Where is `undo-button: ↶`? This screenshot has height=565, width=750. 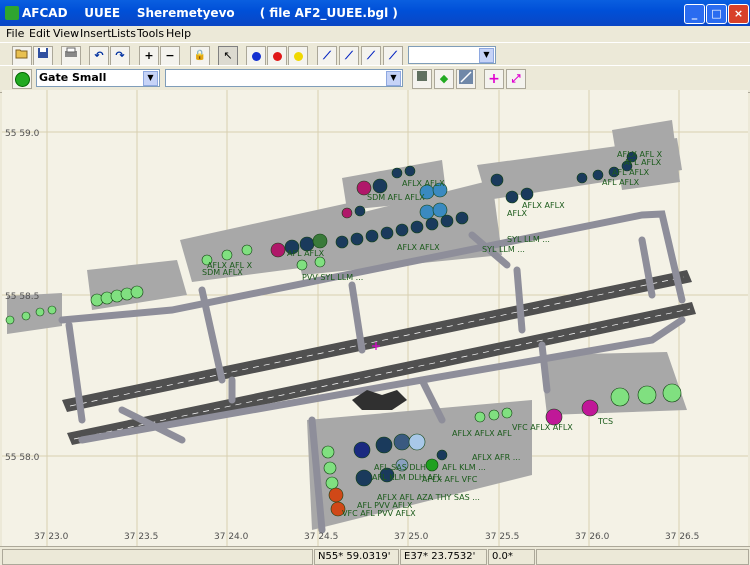
undo-button: ↶ is located at coordinates (99, 56).